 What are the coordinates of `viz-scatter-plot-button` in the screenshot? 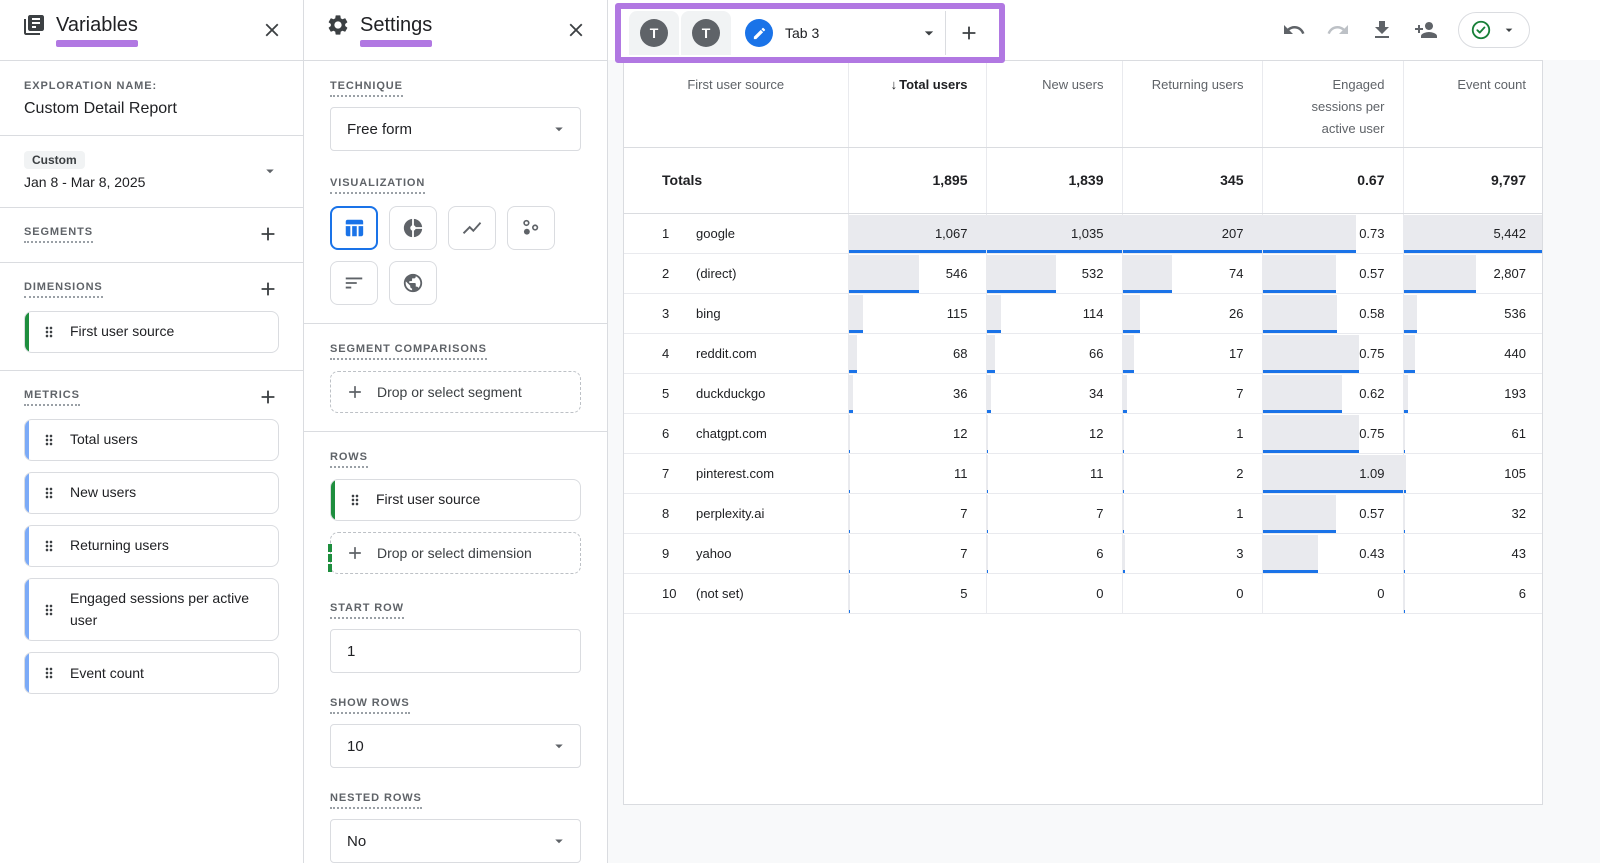 It's located at (531, 228).